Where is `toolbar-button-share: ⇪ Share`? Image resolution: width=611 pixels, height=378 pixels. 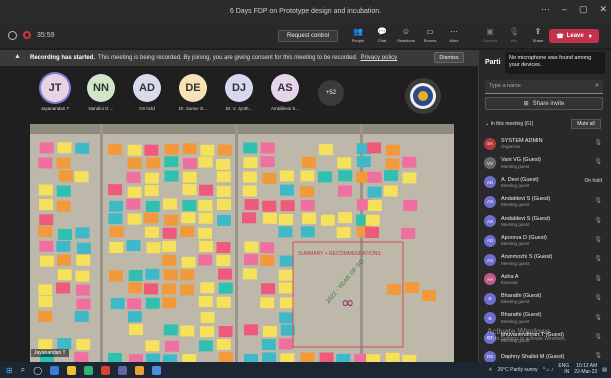 toolbar-button-share: ⇪ Share is located at coordinates (538, 36).